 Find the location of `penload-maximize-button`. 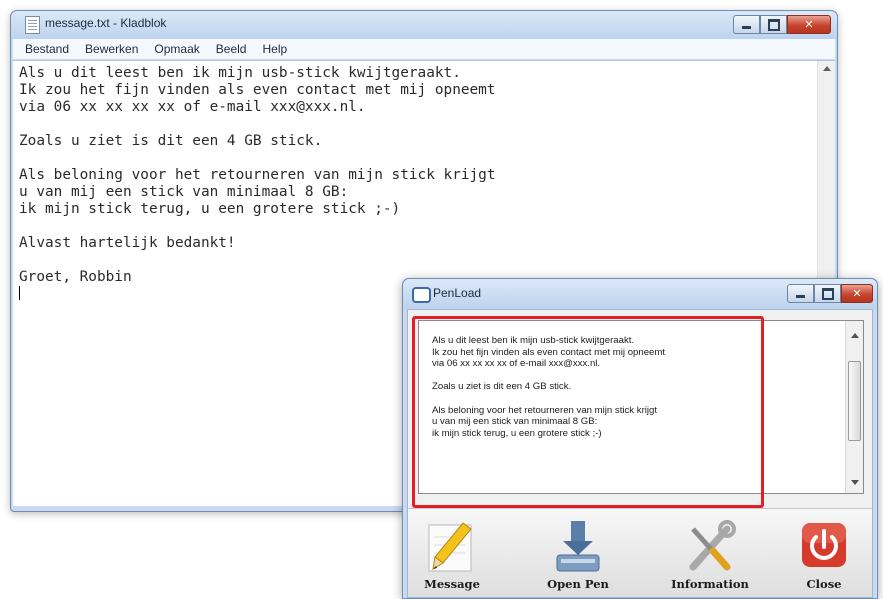

penload-maximize-button is located at coordinates (827, 293).